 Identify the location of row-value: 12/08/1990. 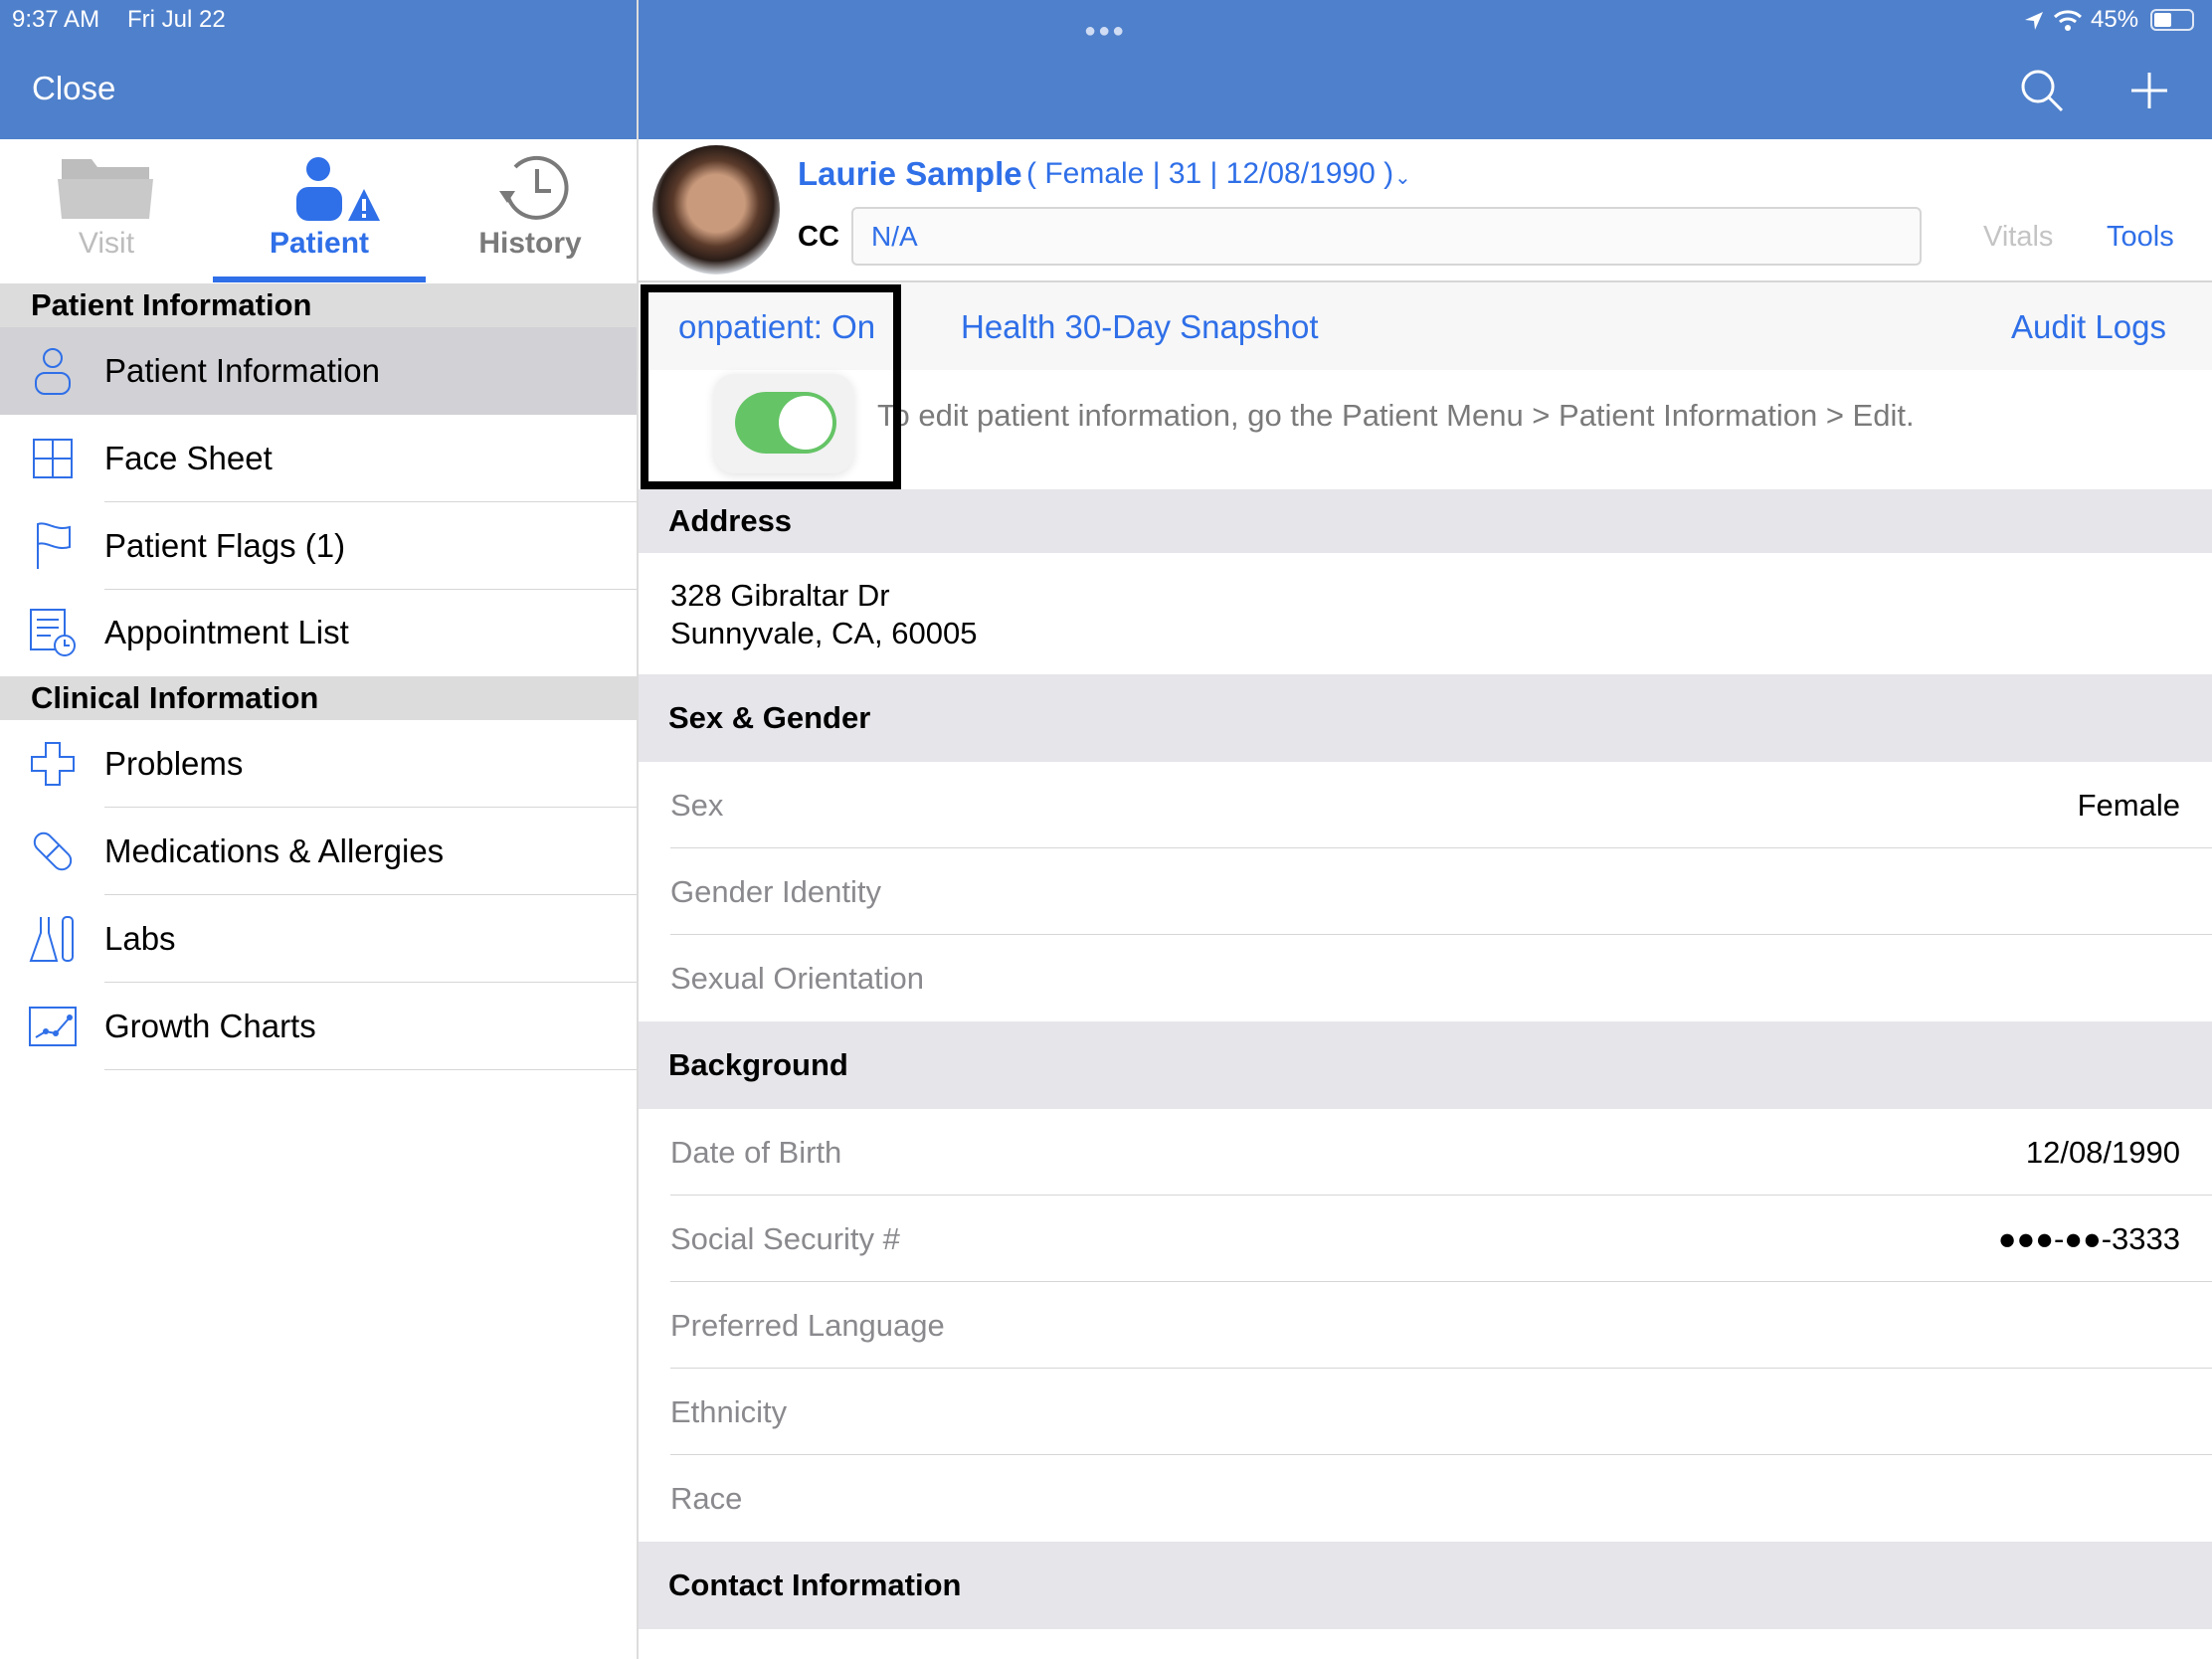
(2102, 1152).